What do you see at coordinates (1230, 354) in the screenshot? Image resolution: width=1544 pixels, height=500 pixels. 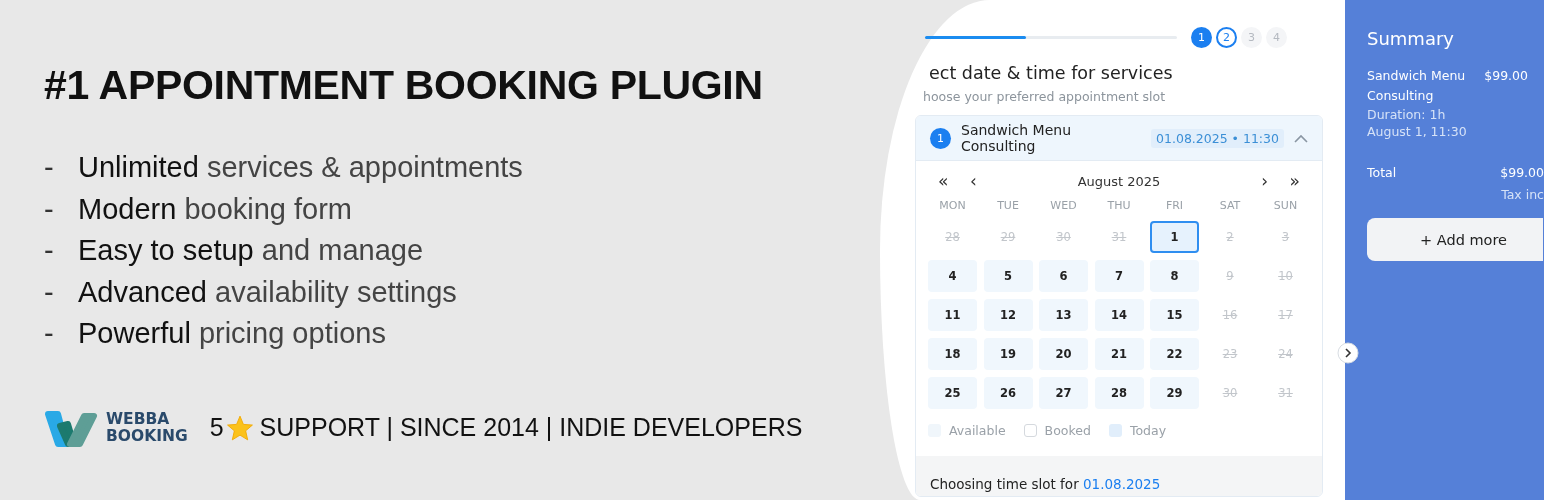 I see `calendar-day: 23` at bounding box center [1230, 354].